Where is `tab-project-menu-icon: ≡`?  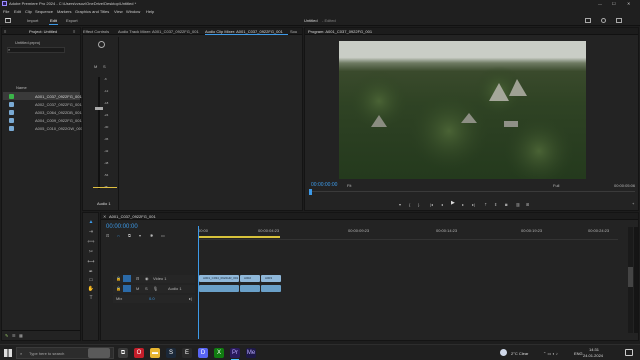
tab-project-menu-icon: ≡ is located at coordinates (74, 31).